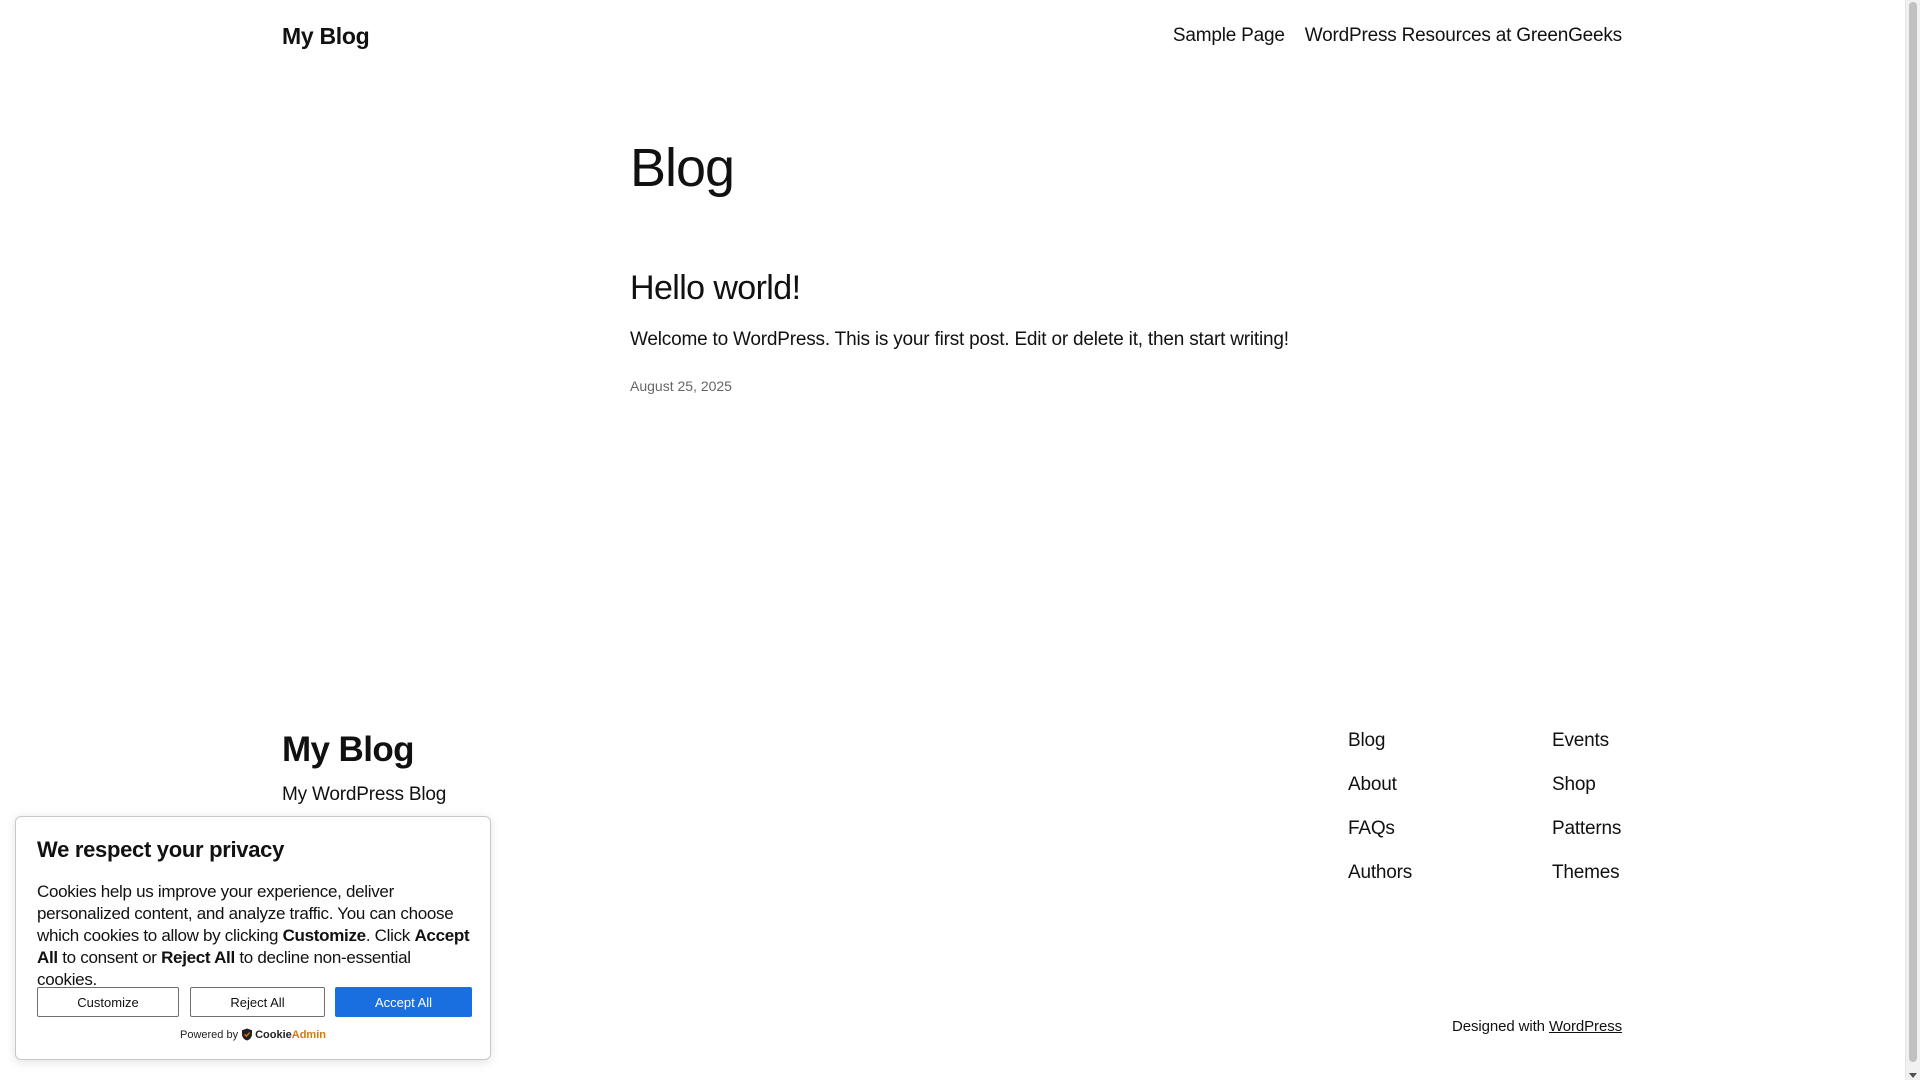 Image resolution: width=1920 pixels, height=1080 pixels. I want to click on footer-site-title: My Blog, so click(364, 750).